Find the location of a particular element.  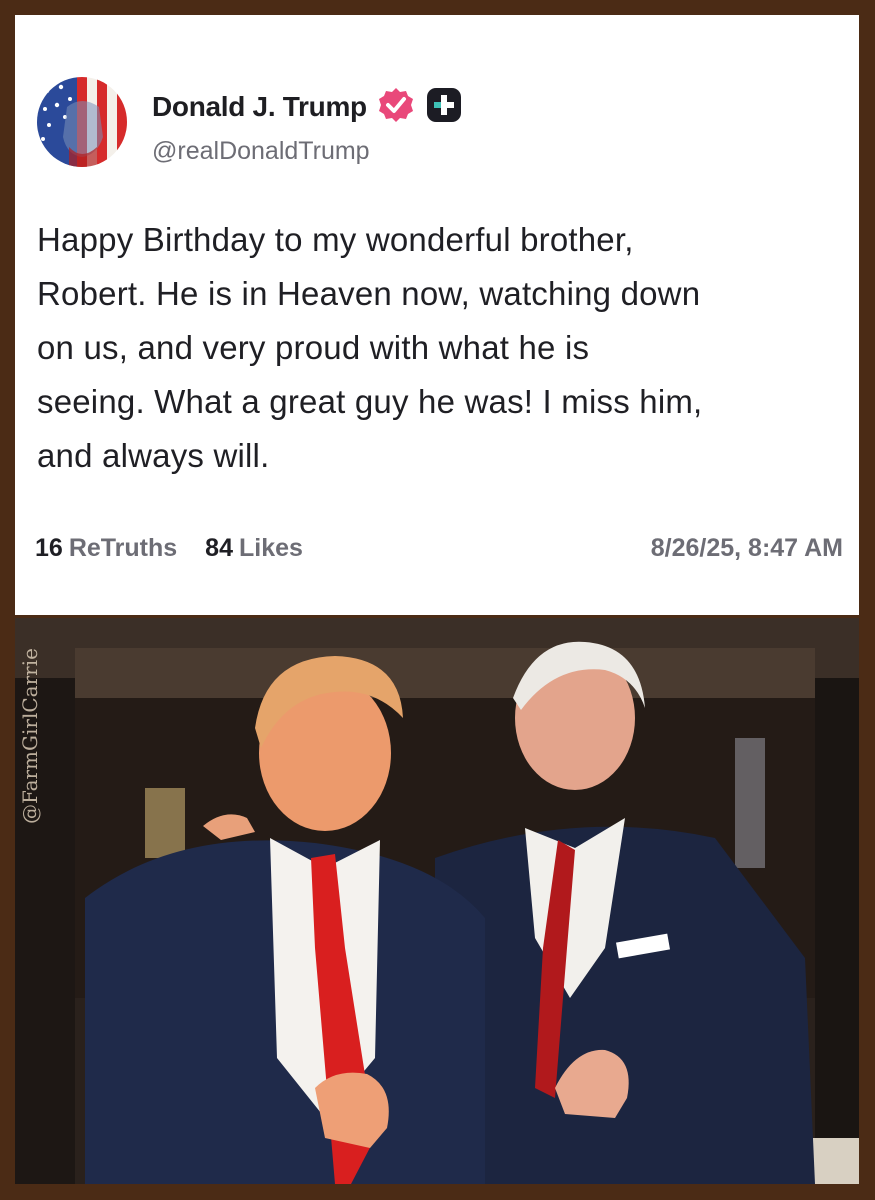

likes-stat: 84 Likes is located at coordinates (254, 548).